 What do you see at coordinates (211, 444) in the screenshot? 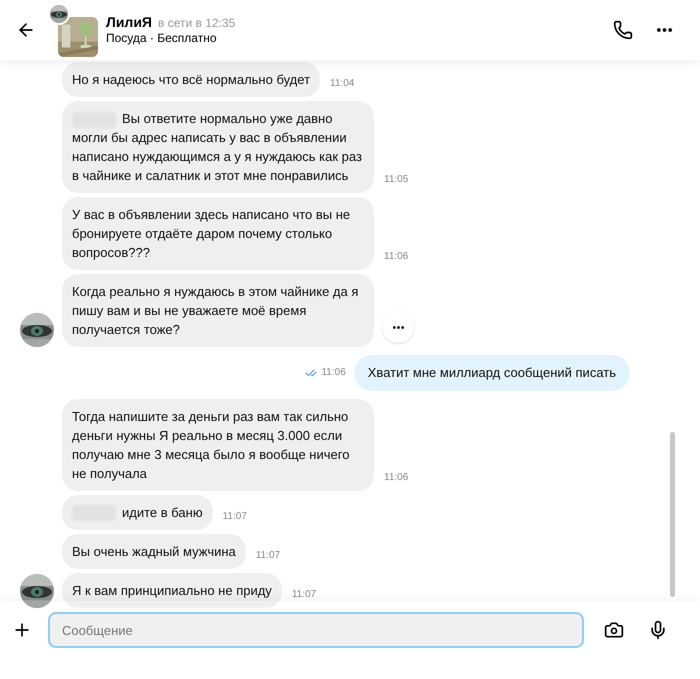
I see `message-text: Тогда напишите за деньги раз вам так сильно деньги нужны Я реально в месяц 3.000 если получаю мне 3 месяца было я вообще ничего не получала` at bounding box center [211, 444].